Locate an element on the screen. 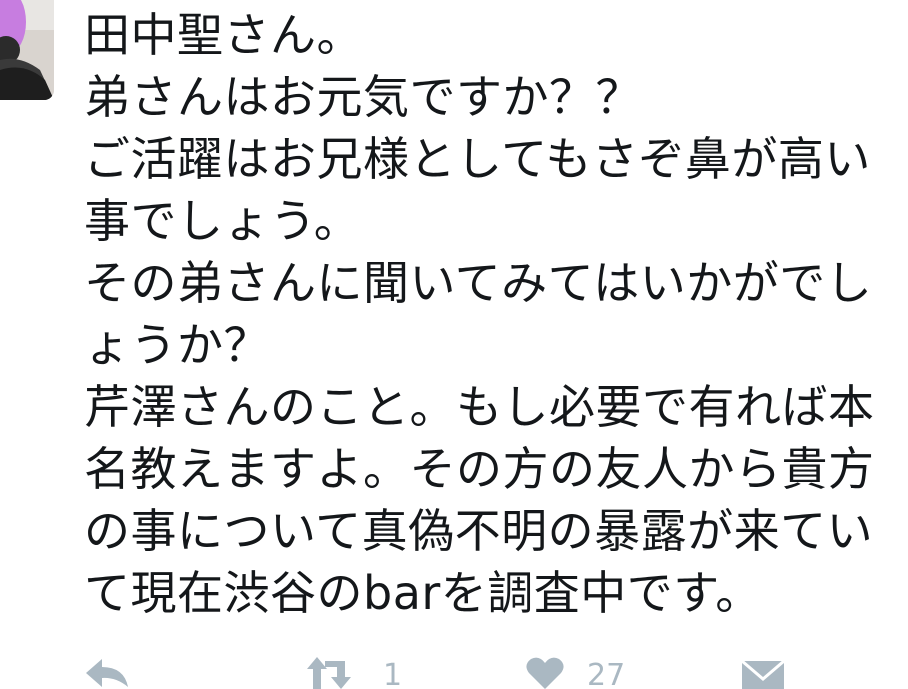  reply-button is located at coordinates (107, 672).